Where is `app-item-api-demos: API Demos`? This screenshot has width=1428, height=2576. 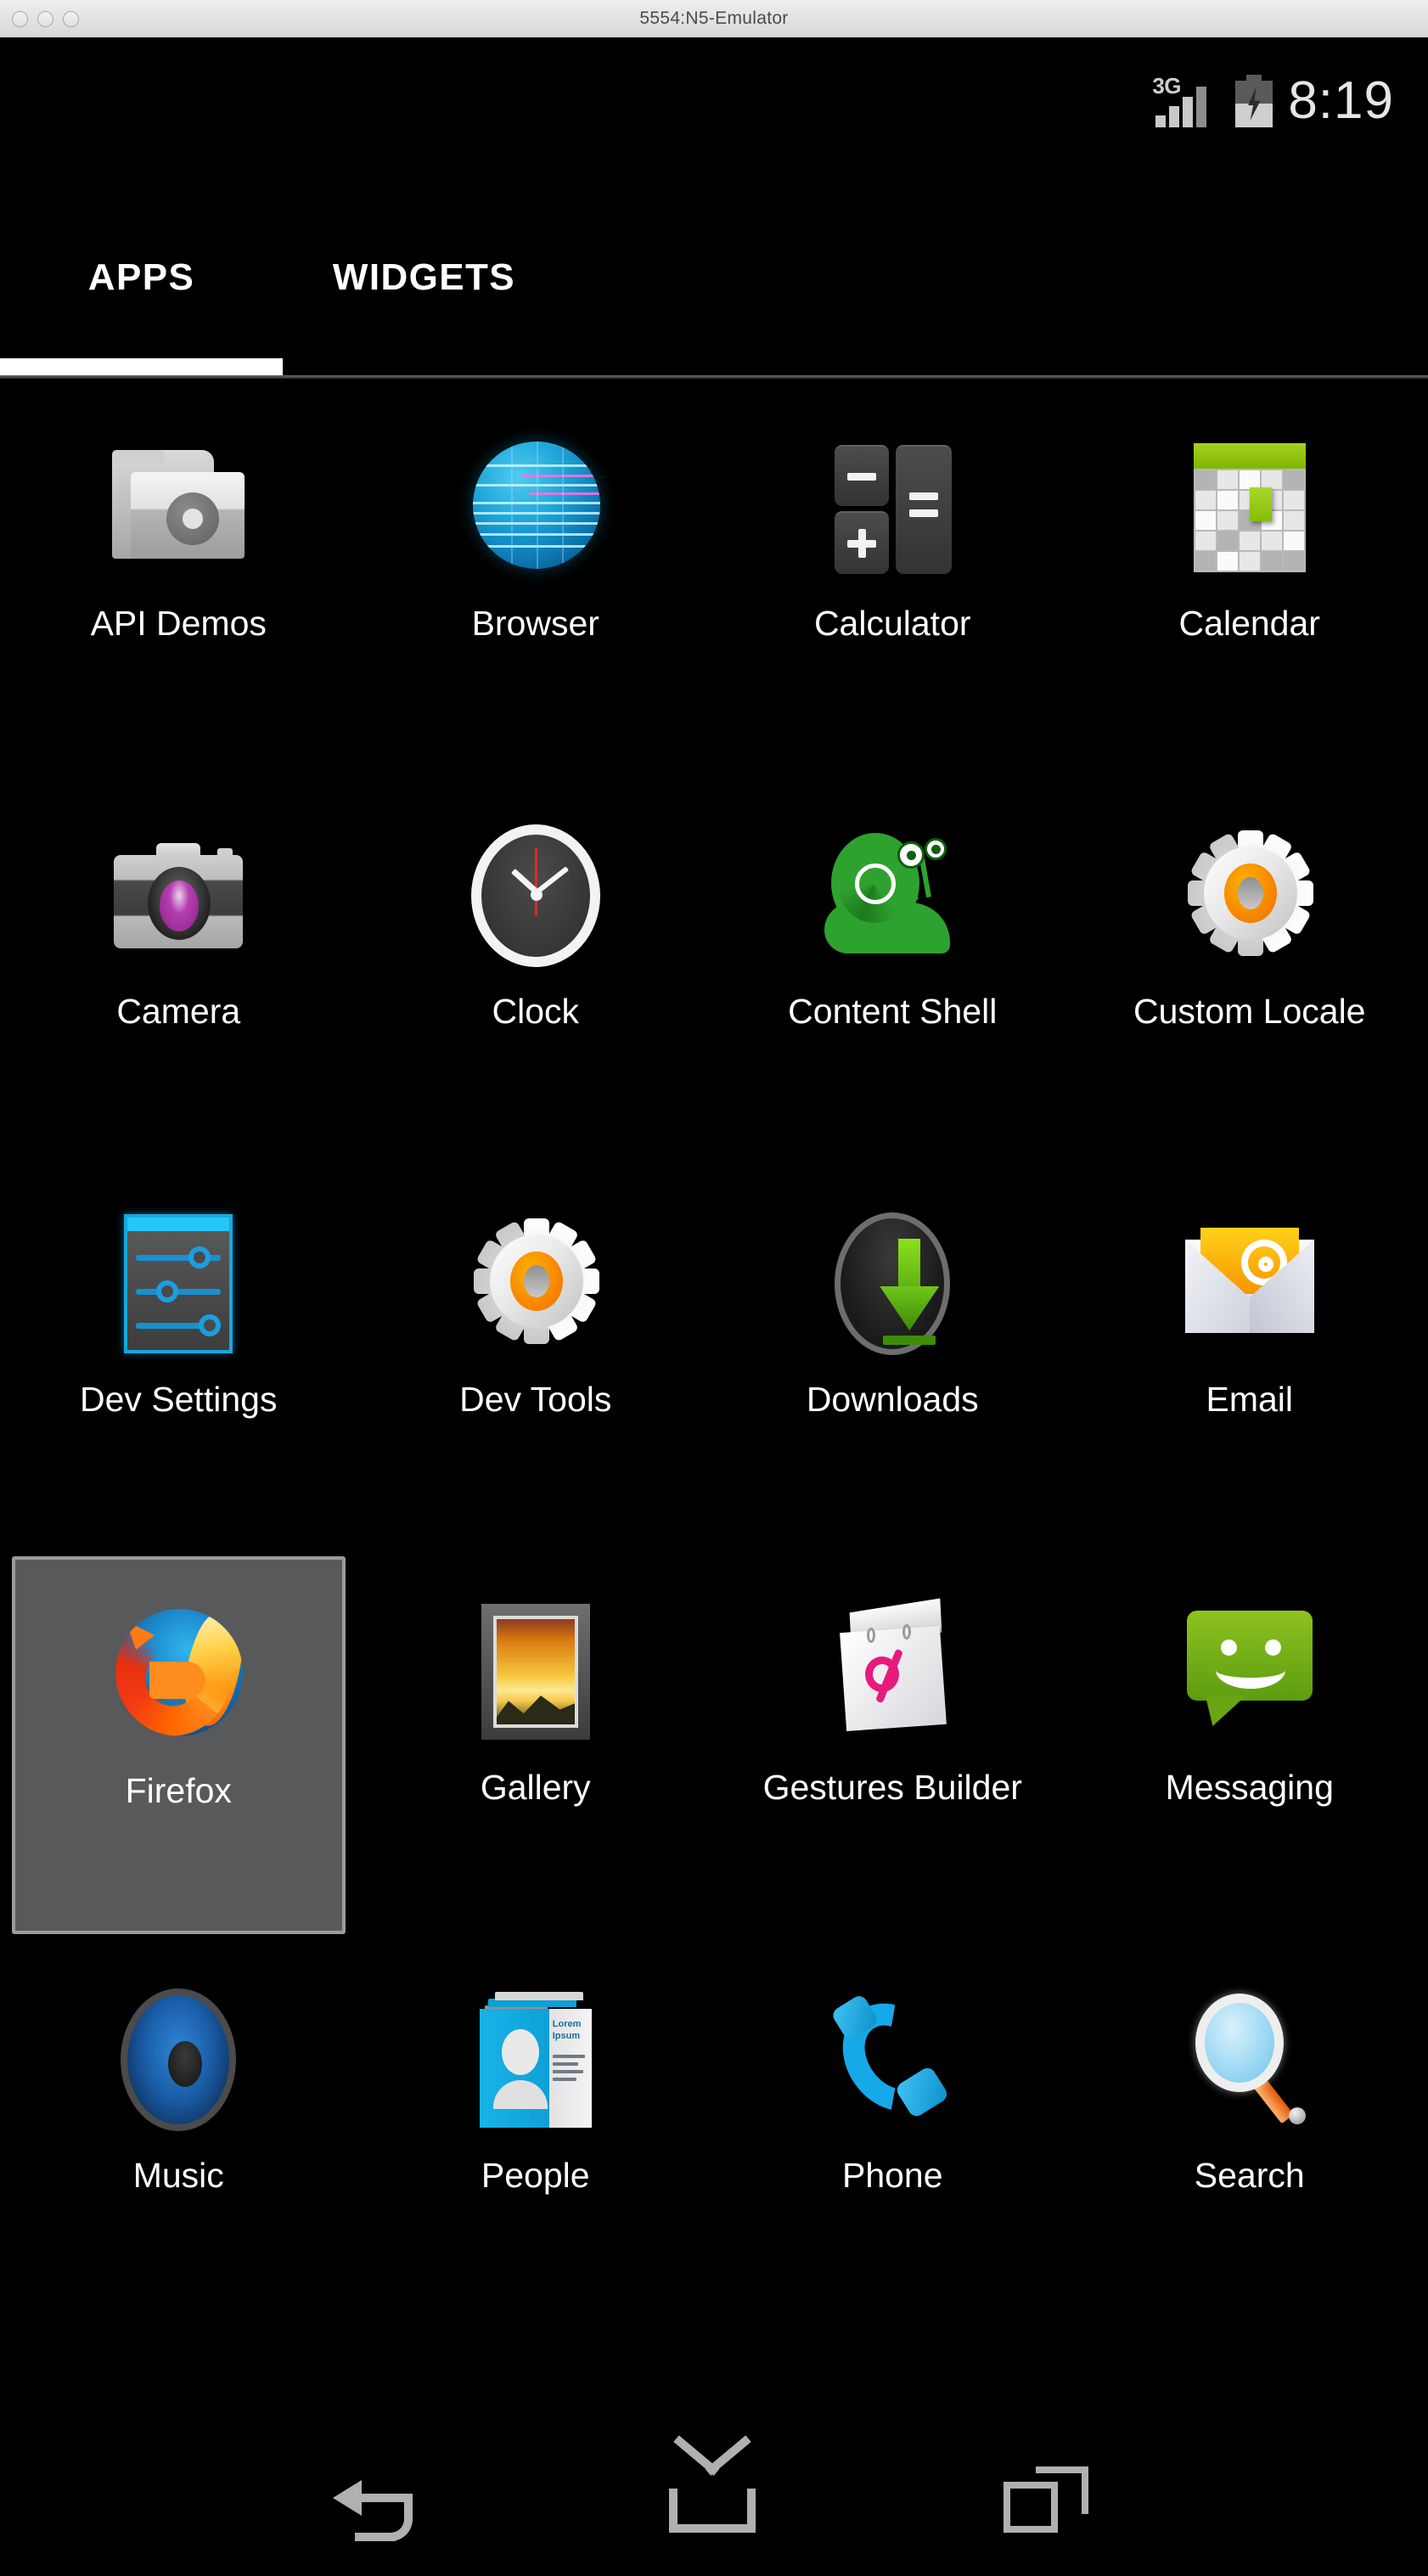 app-item-api-demos: API Demos is located at coordinates (178, 581).